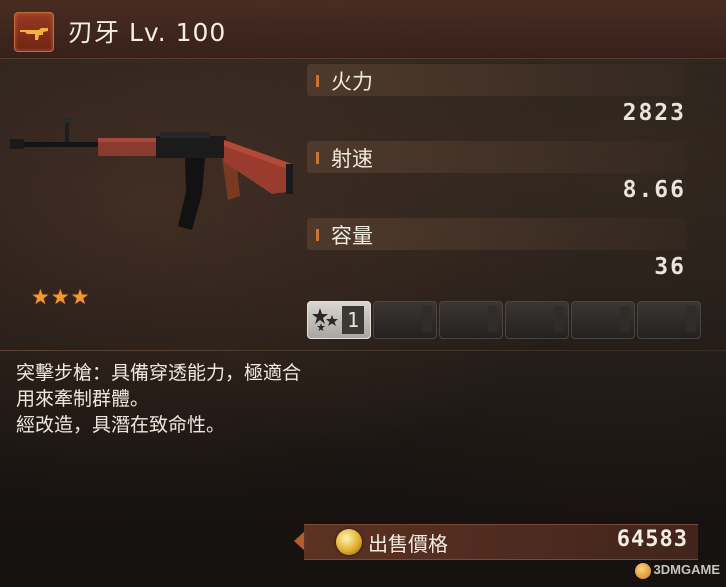 The height and width of the screenshot is (587, 726). I want to click on stars-mod-icon, so click(325, 319).